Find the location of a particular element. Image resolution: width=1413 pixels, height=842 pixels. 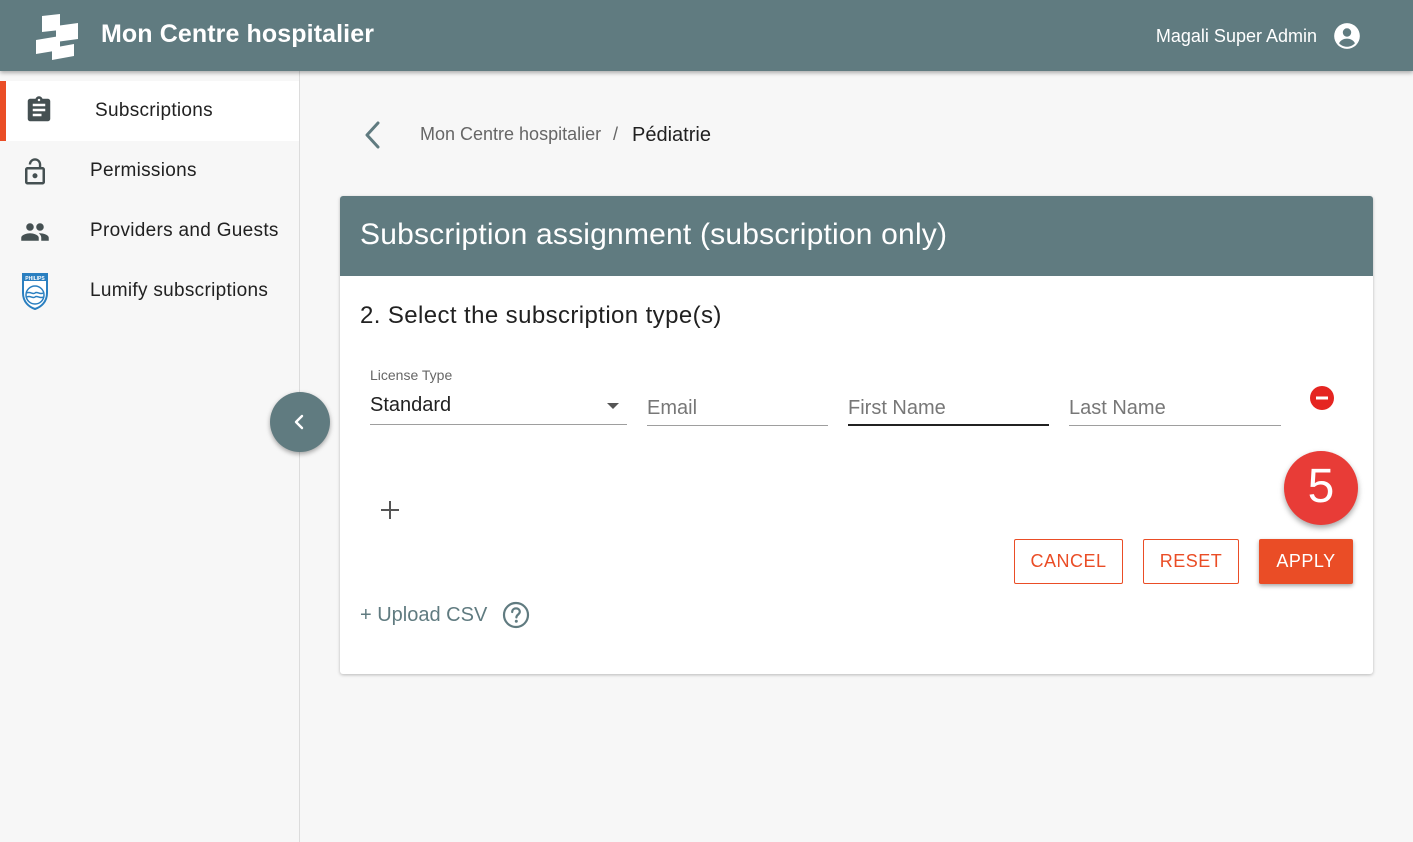

reset-button: RESET is located at coordinates (1191, 561).